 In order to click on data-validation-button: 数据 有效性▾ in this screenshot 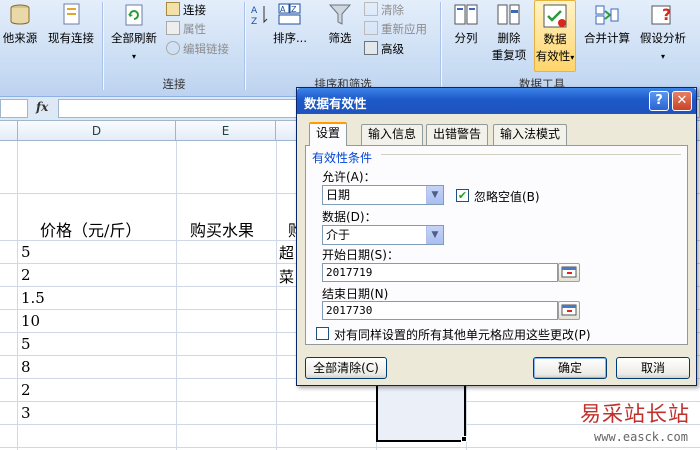, I will do `click(555, 36)`.